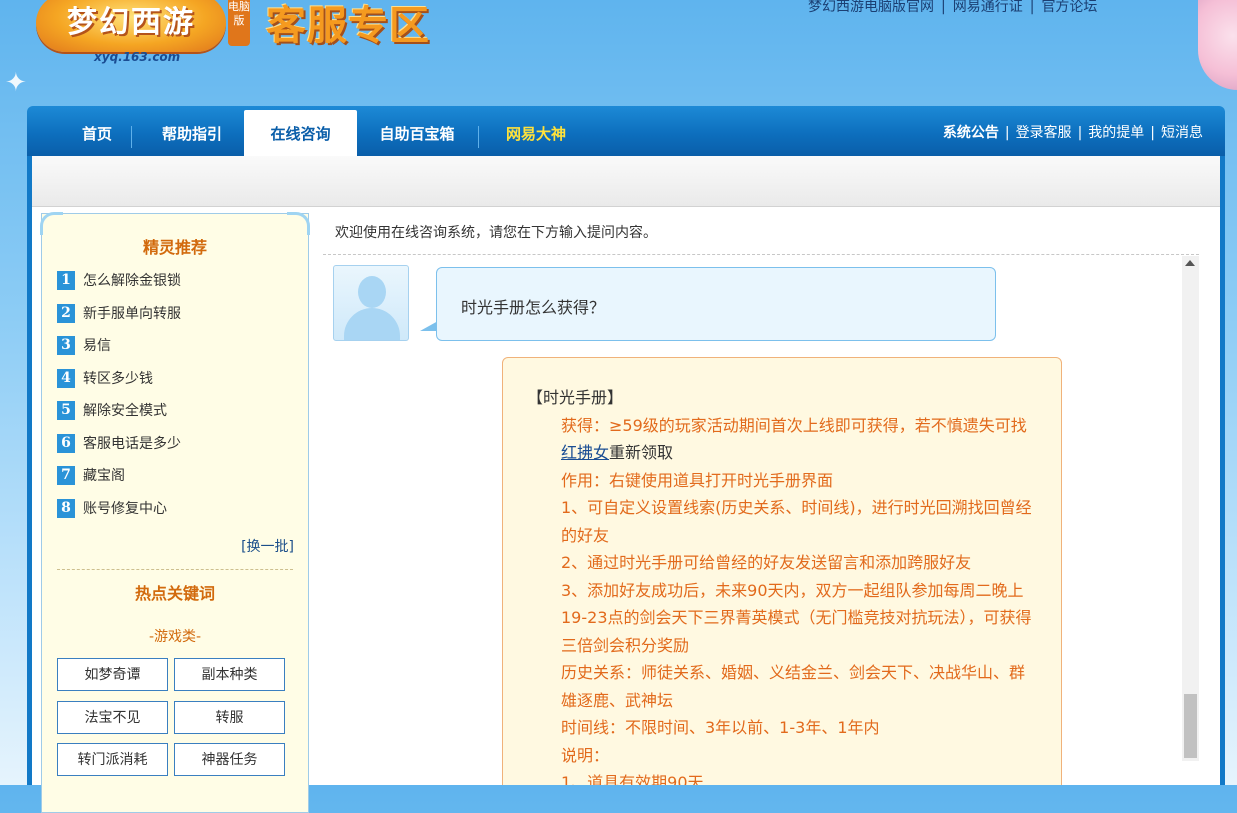  Describe the element at coordinates (536, 131) in the screenshot. I see `nav-item-netease-dashen: 网易大神` at that location.